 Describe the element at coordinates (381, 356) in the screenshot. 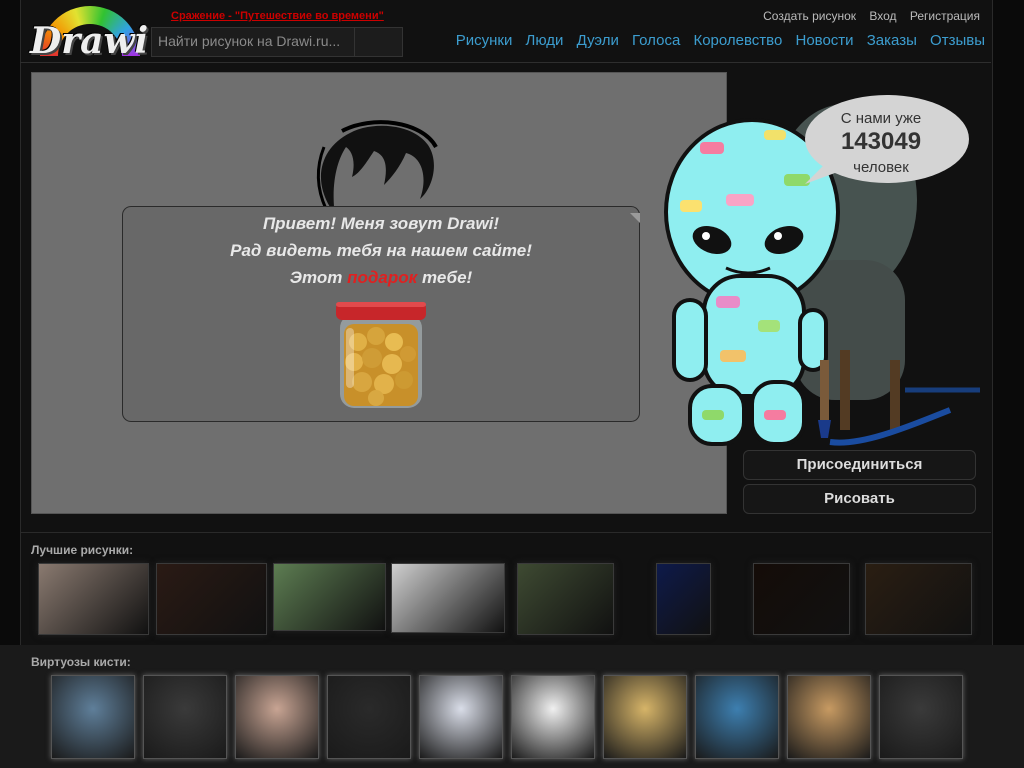

I see `coin-jar-icon` at that location.